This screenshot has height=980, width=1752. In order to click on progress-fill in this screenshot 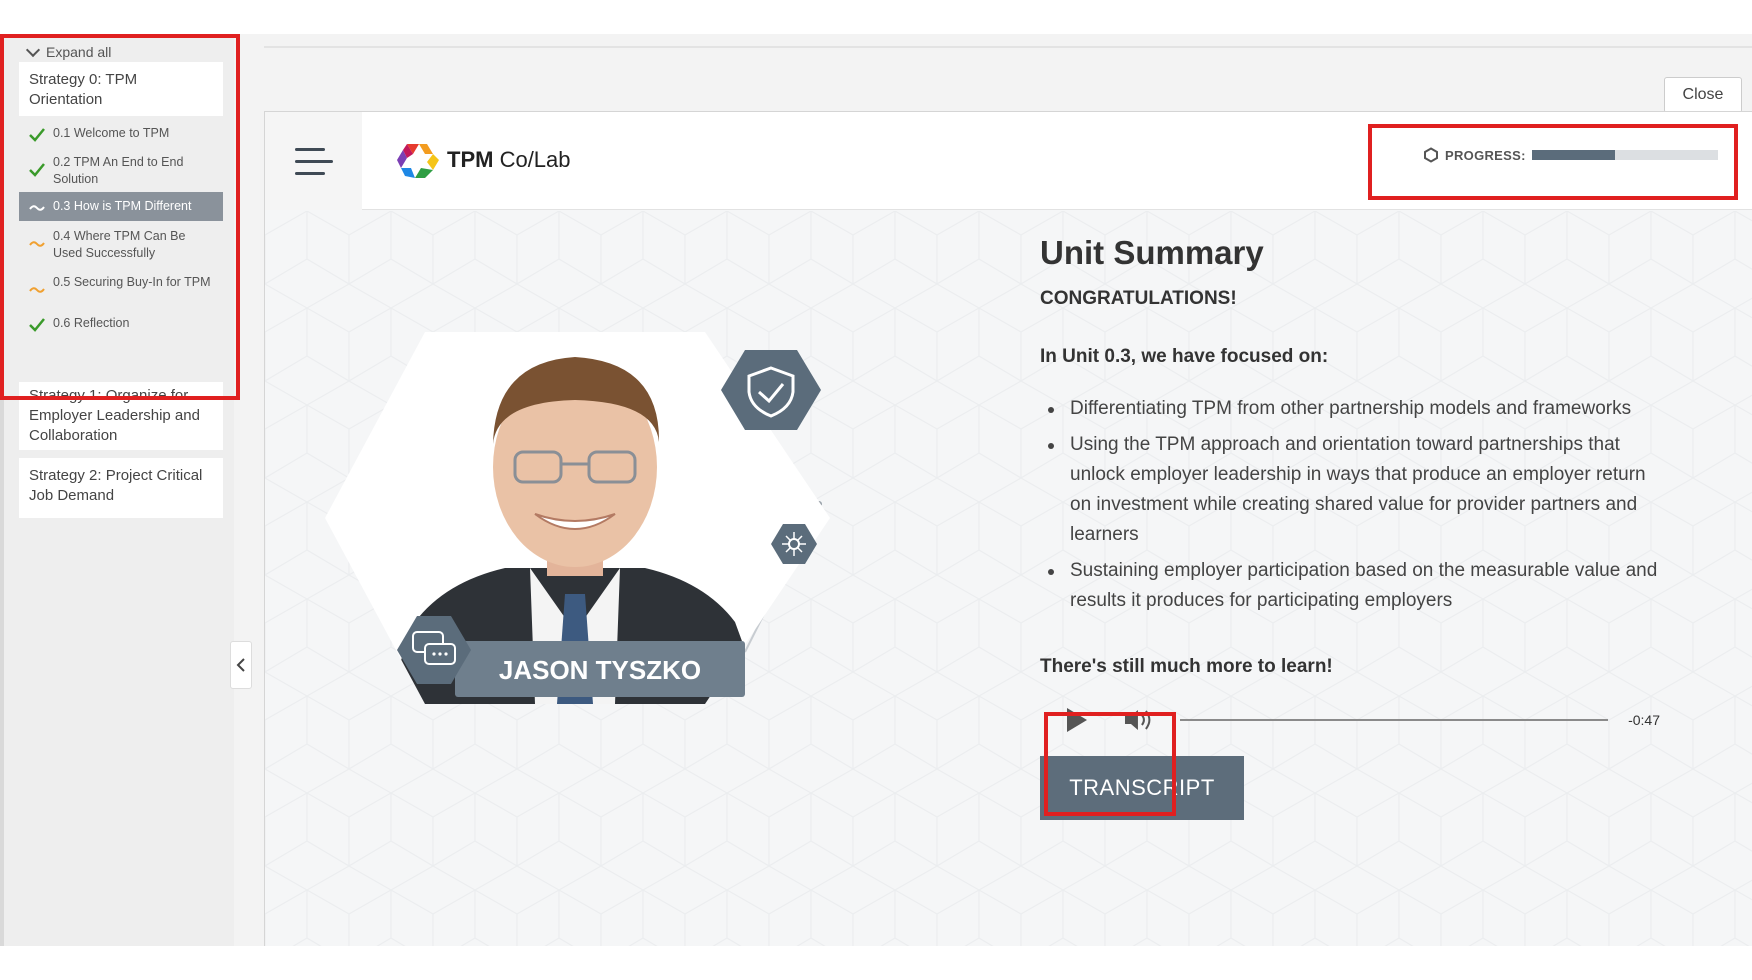, I will do `click(1573, 155)`.